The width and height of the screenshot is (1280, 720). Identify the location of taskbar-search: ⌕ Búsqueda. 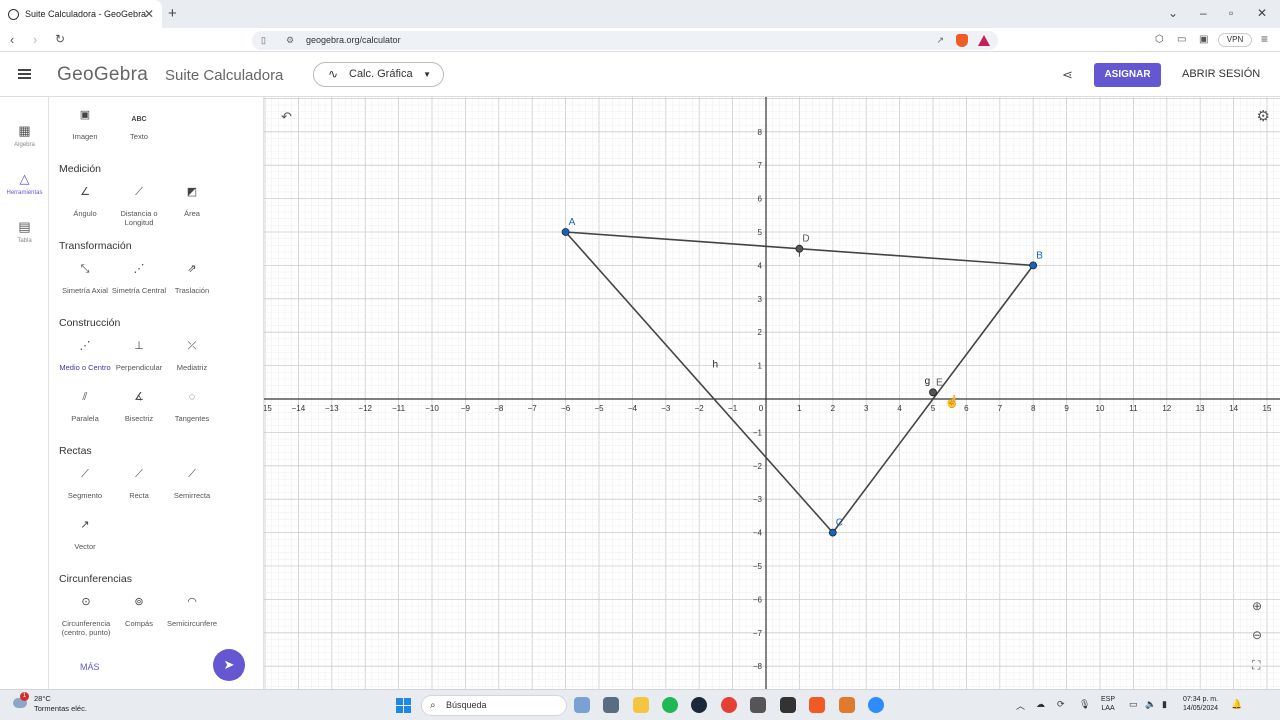
(494, 705).